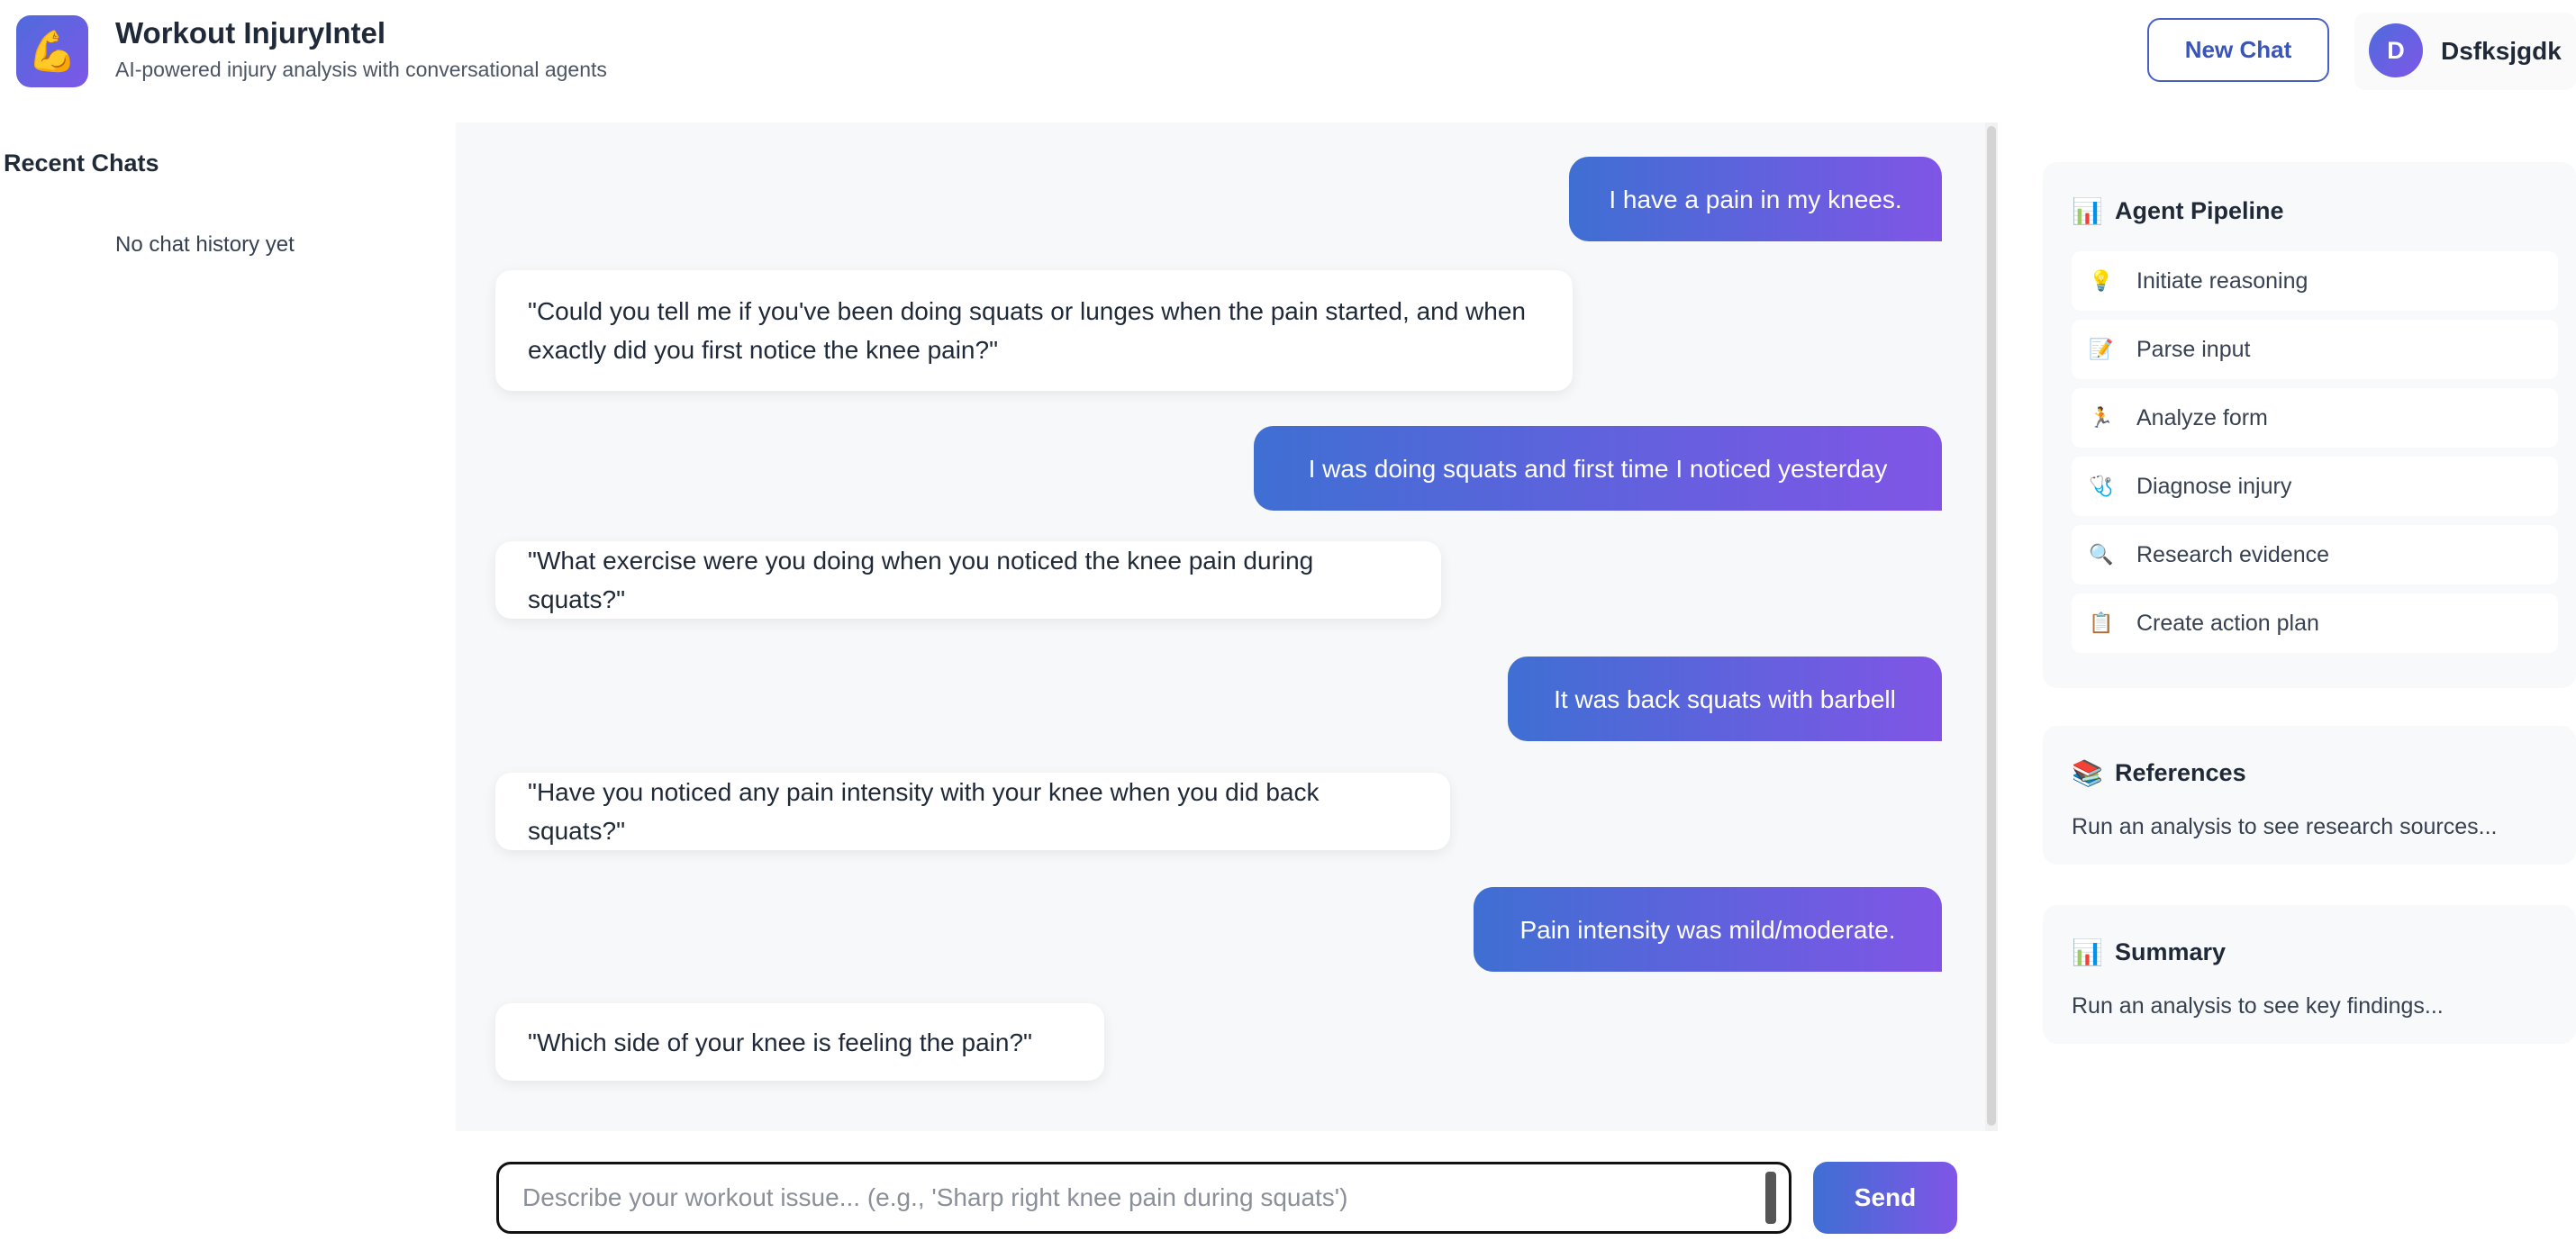 The height and width of the screenshot is (1250, 2576). Describe the element at coordinates (1770, 1198) in the screenshot. I see `composer-scrollbar` at that location.